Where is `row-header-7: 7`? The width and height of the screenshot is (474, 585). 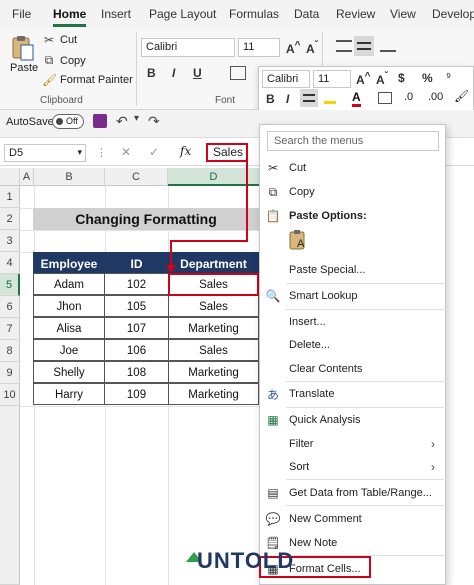 row-header-7: 7 is located at coordinates (10, 329).